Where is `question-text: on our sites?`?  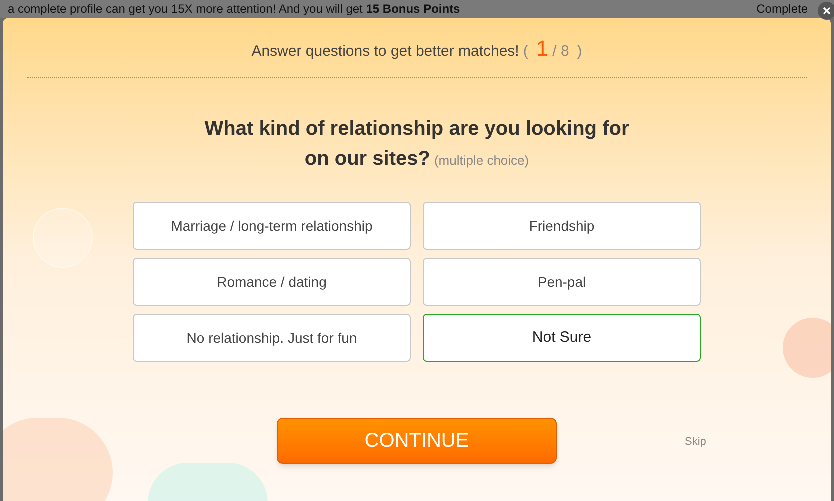 question-text: on our sites? is located at coordinates (367, 159).